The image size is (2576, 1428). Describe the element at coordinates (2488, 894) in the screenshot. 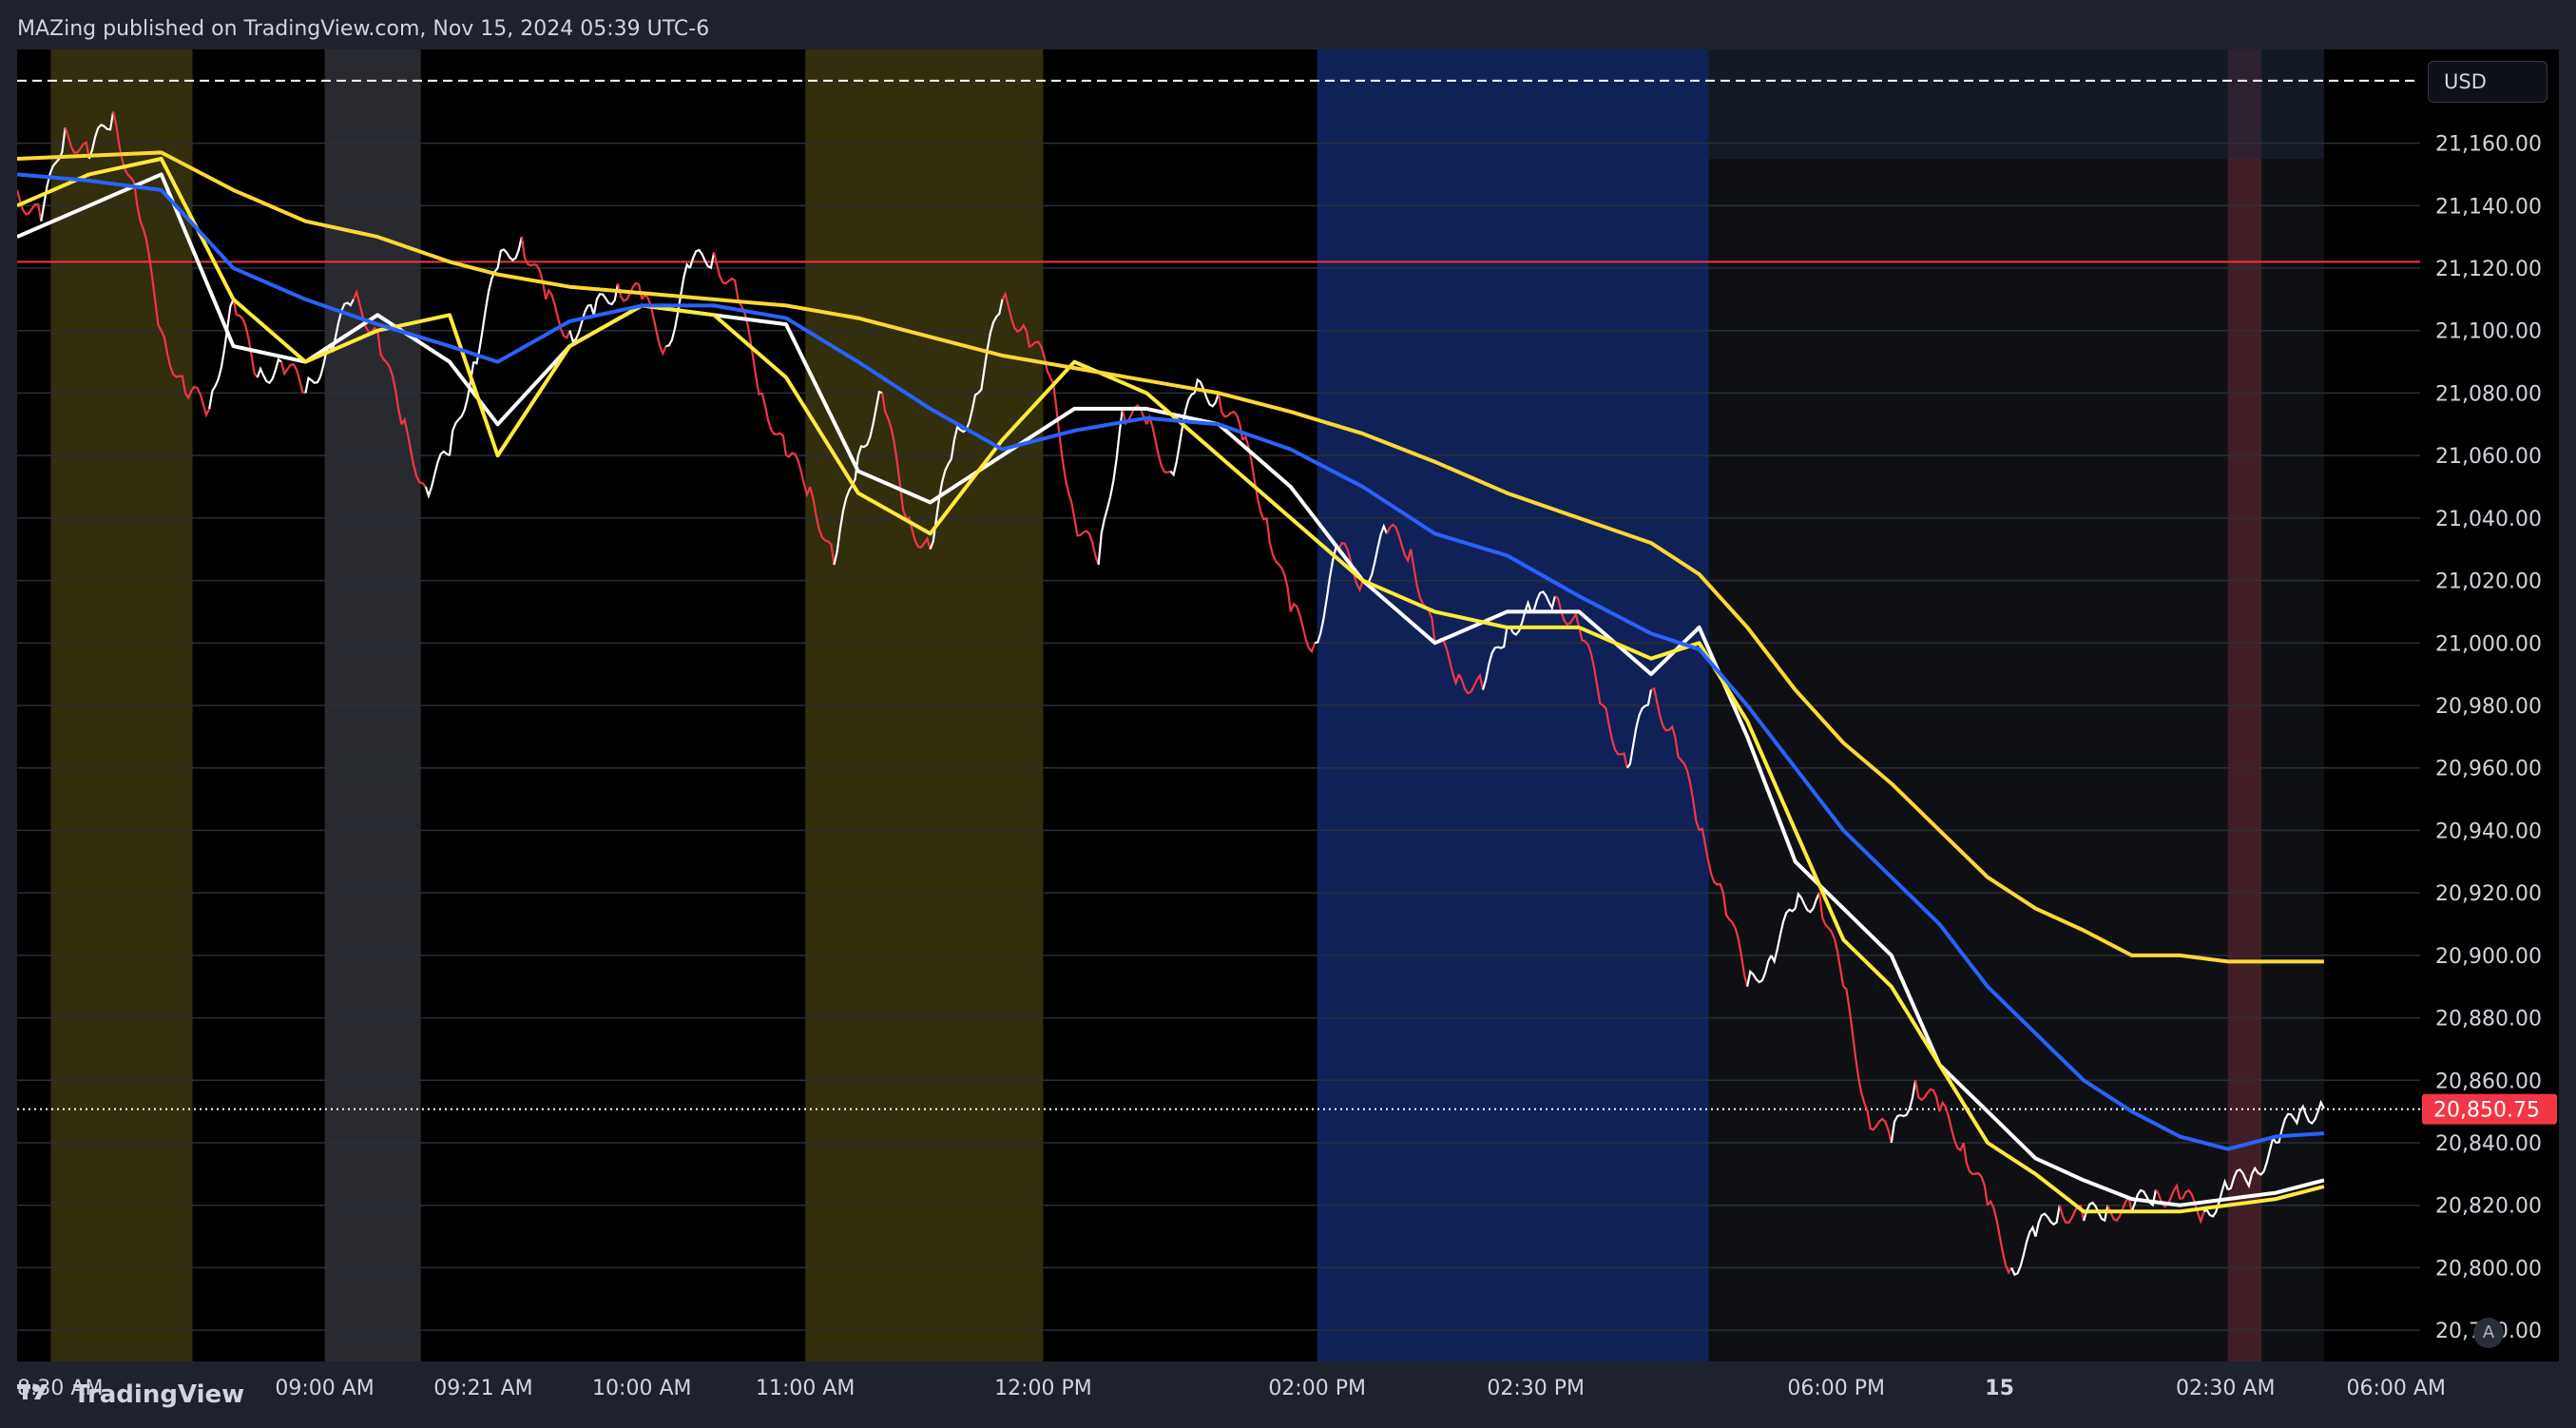

I see `price-tick-label-12: 20,920.00` at that location.